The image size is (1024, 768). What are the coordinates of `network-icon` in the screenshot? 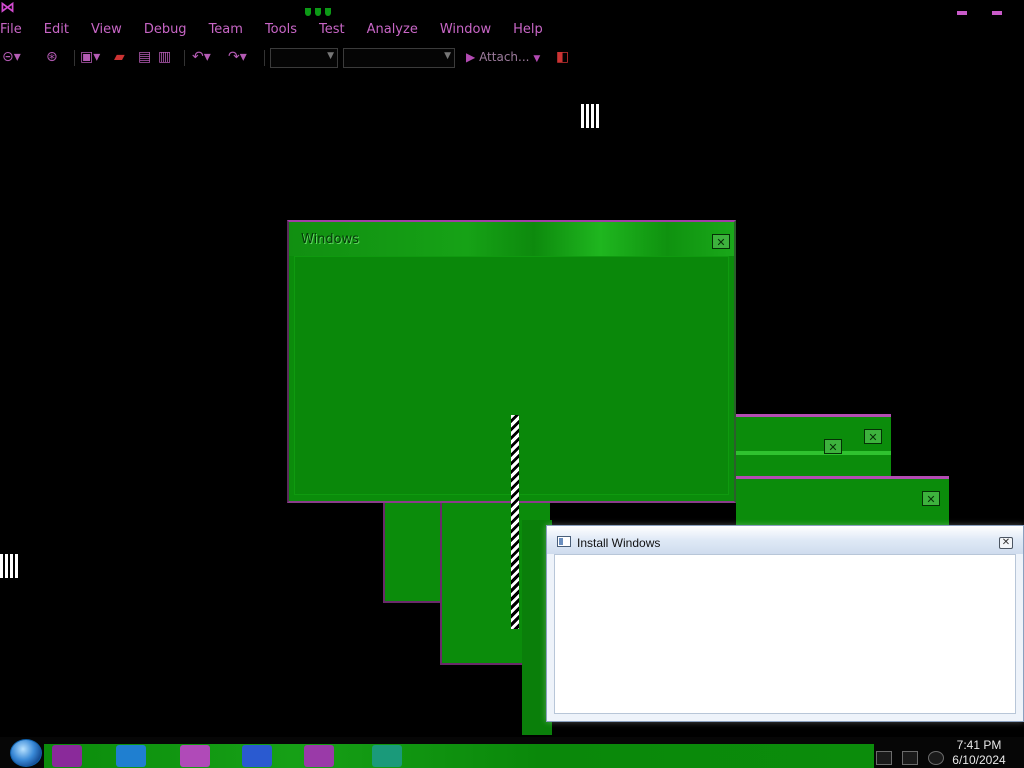 It's located at (910, 758).